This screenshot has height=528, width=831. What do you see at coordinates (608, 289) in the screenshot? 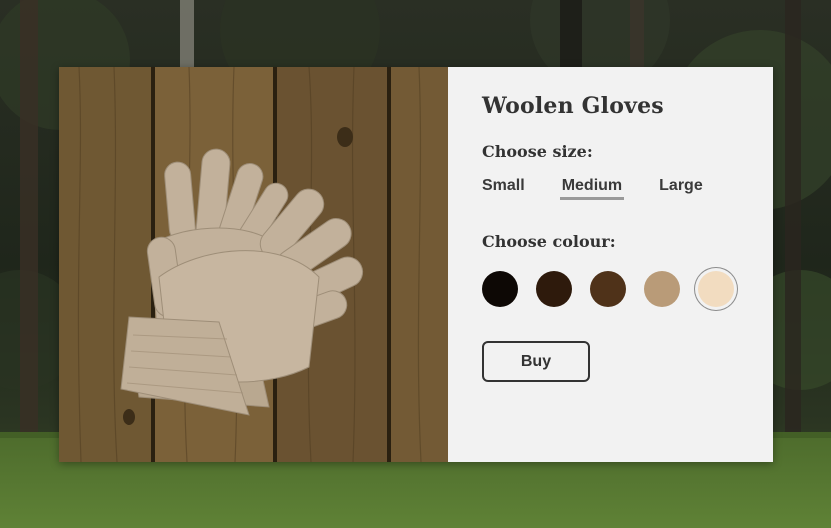
I see `colour-swatch-brown` at bounding box center [608, 289].